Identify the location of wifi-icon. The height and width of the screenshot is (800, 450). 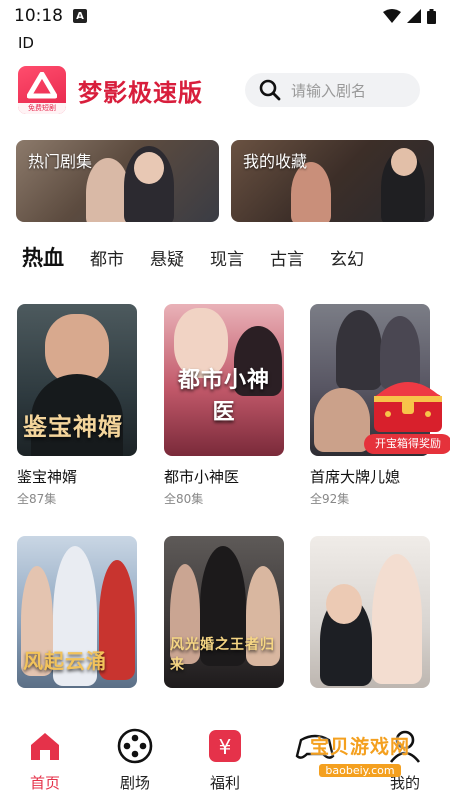
(392, 16).